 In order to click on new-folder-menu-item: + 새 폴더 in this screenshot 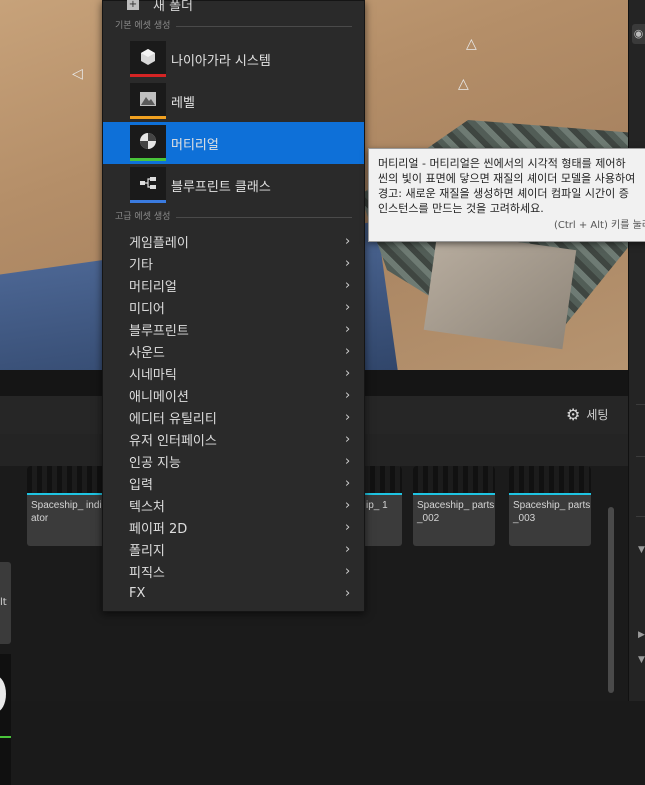, I will do `click(160, 7)`.